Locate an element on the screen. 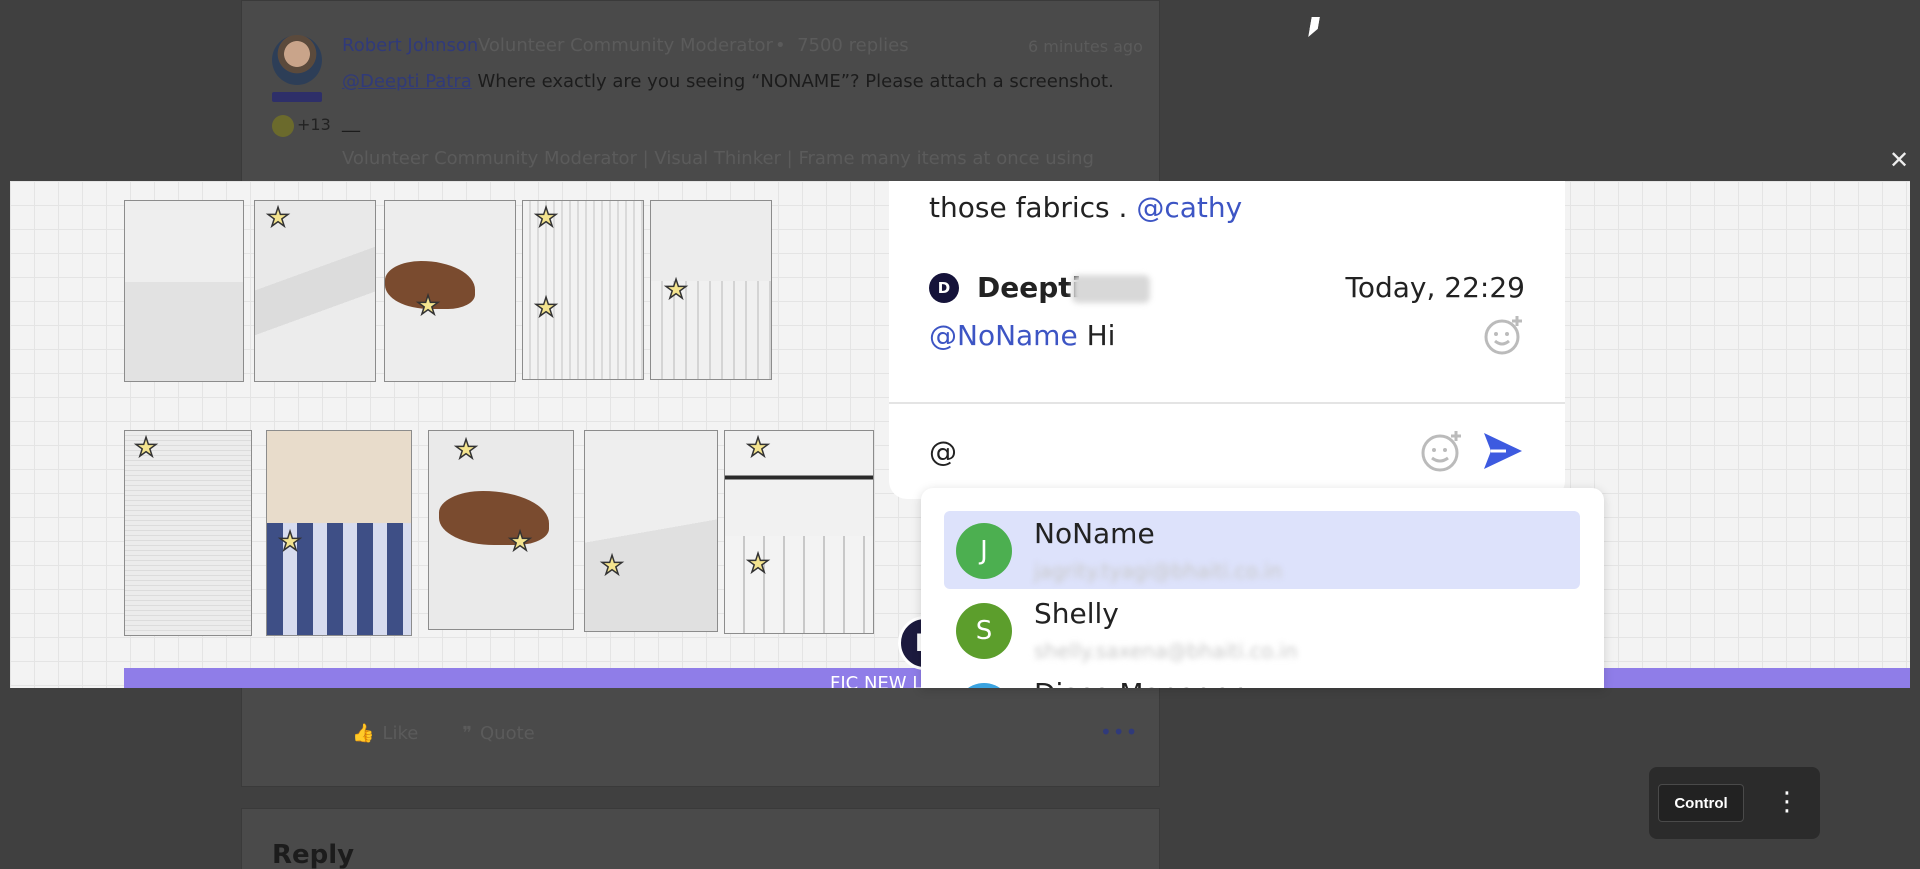 The width and height of the screenshot is (1920, 869). post-author-replies: • 7500 replies is located at coordinates (842, 45).